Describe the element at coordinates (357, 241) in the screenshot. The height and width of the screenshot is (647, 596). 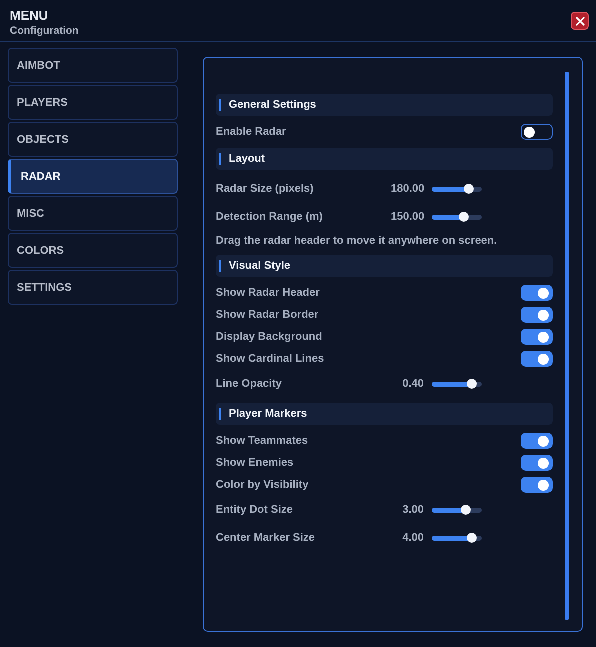
I see `hint-text: Drag the radar header to move it anywhere on screen.` at that location.